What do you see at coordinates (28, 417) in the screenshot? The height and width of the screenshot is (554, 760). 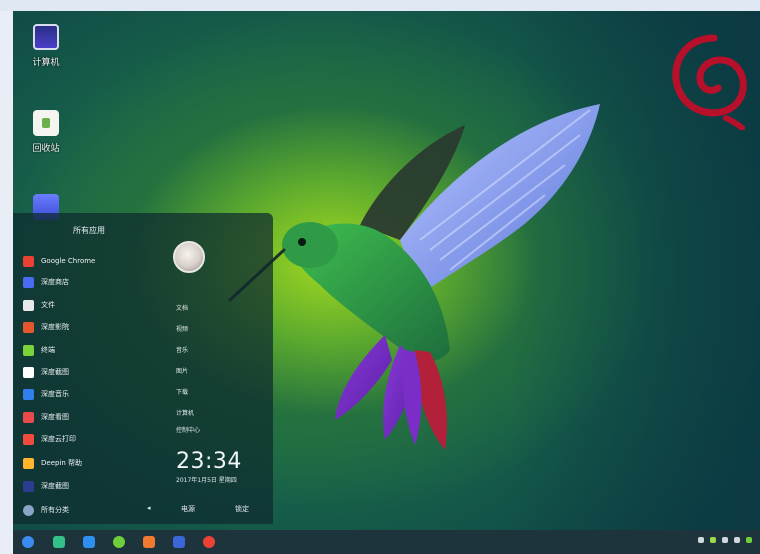 I see `image-viewer-icon` at bounding box center [28, 417].